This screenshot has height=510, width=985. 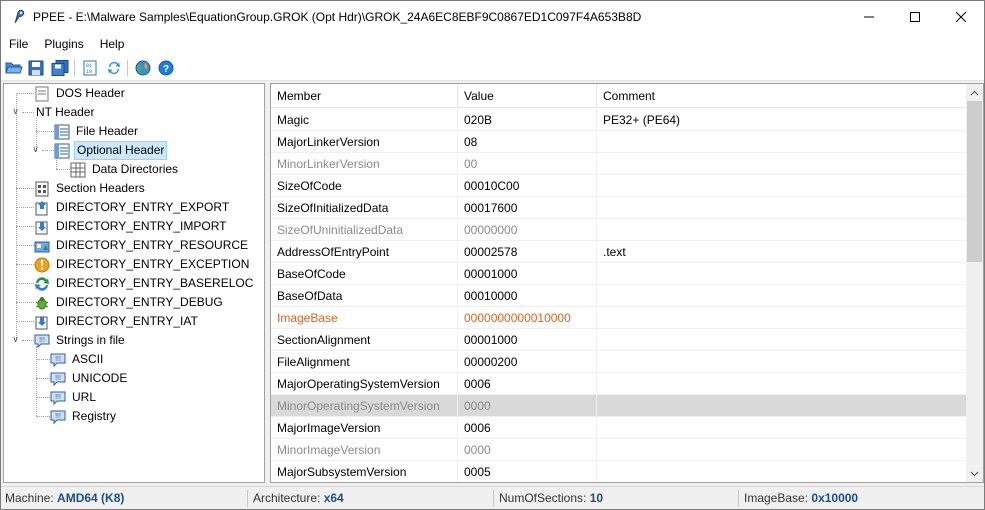 What do you see at coordinates (84, 416) in the screenshot?
I see `tree-item-registry: !!! Registry` at bounding box center [84, 416].